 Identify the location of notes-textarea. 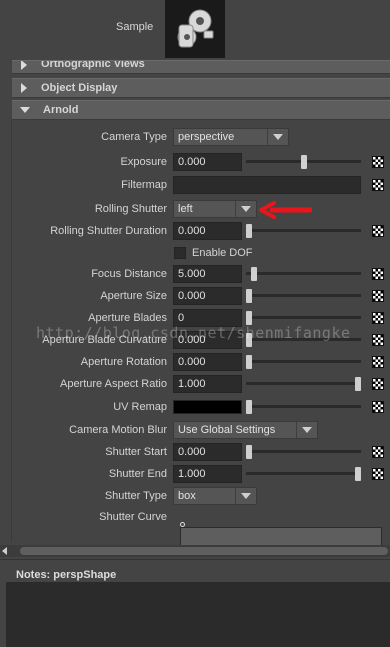
(198, 614).